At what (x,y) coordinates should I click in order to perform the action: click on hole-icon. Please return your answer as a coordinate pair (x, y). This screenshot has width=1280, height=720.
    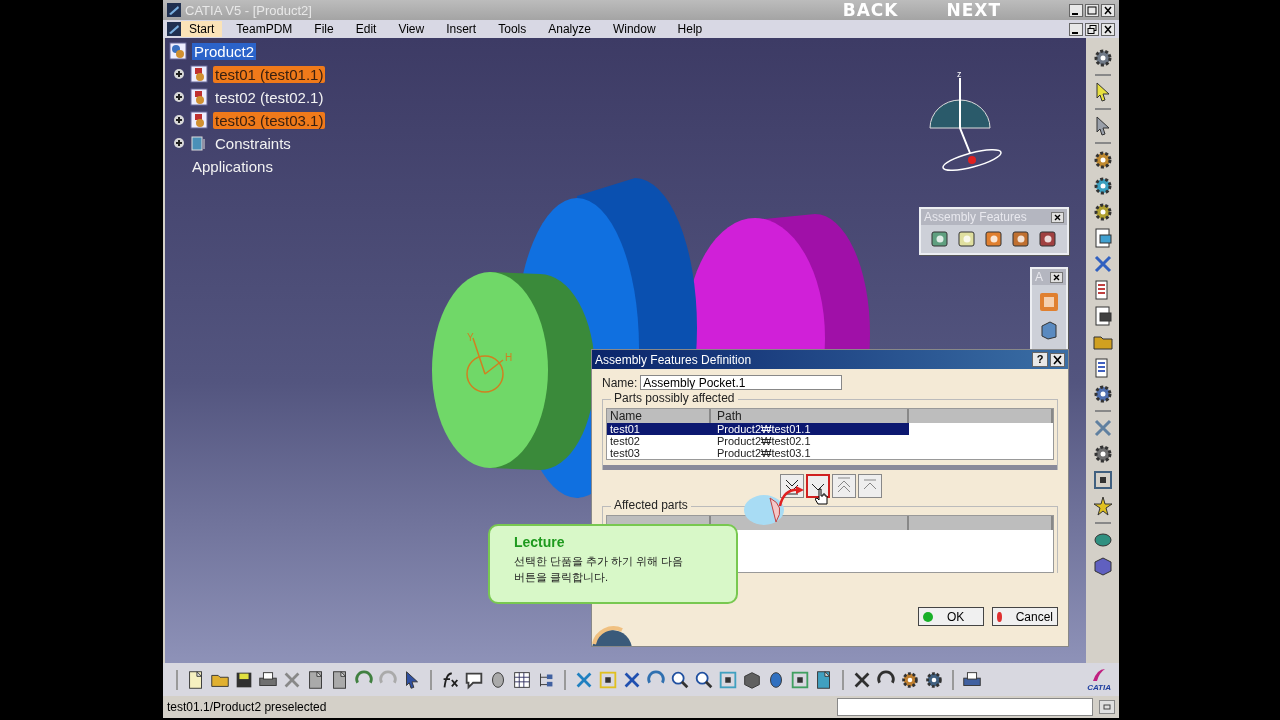
    Looking at the image, I should click on (967, 239).